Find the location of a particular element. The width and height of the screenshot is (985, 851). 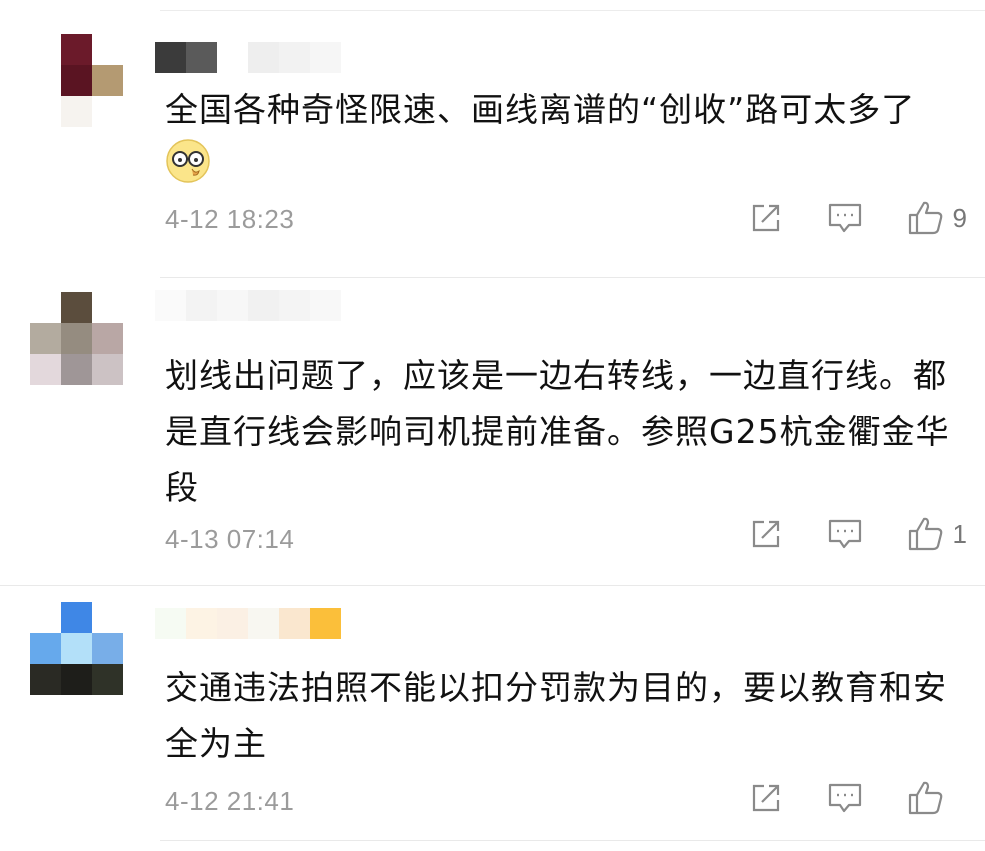

eyeglasses-emoji-icon is located at coordinates (188, 161).